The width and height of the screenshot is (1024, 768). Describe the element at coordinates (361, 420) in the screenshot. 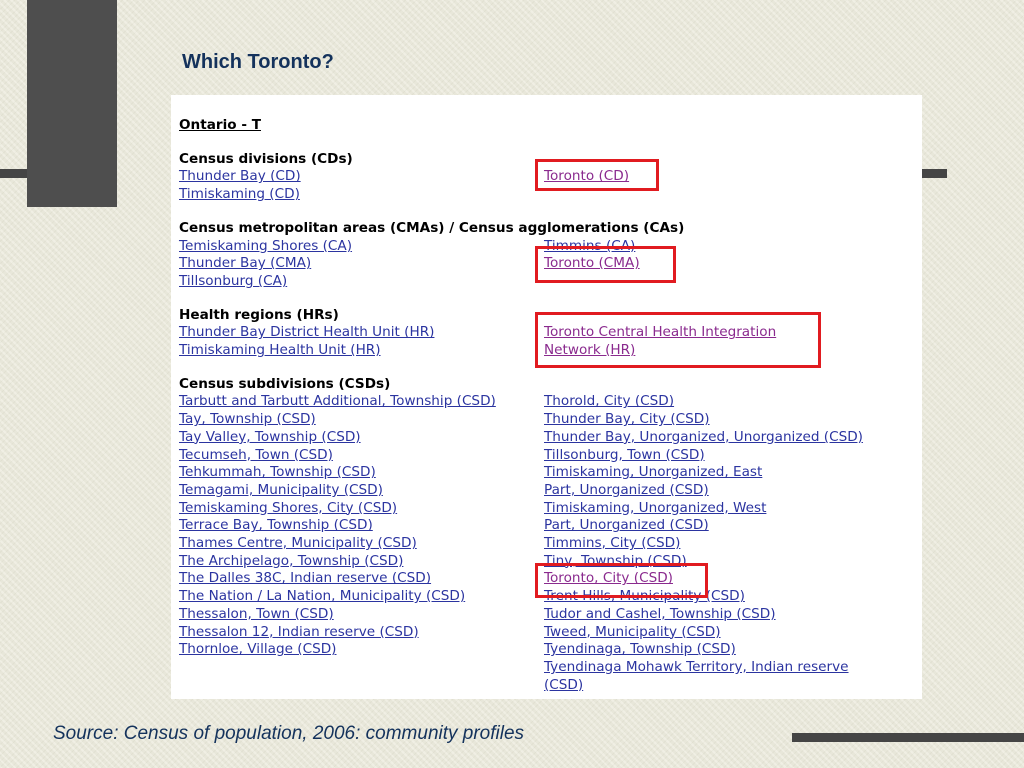

I see `csd-link: Tay, Township (CSD)` at that location.